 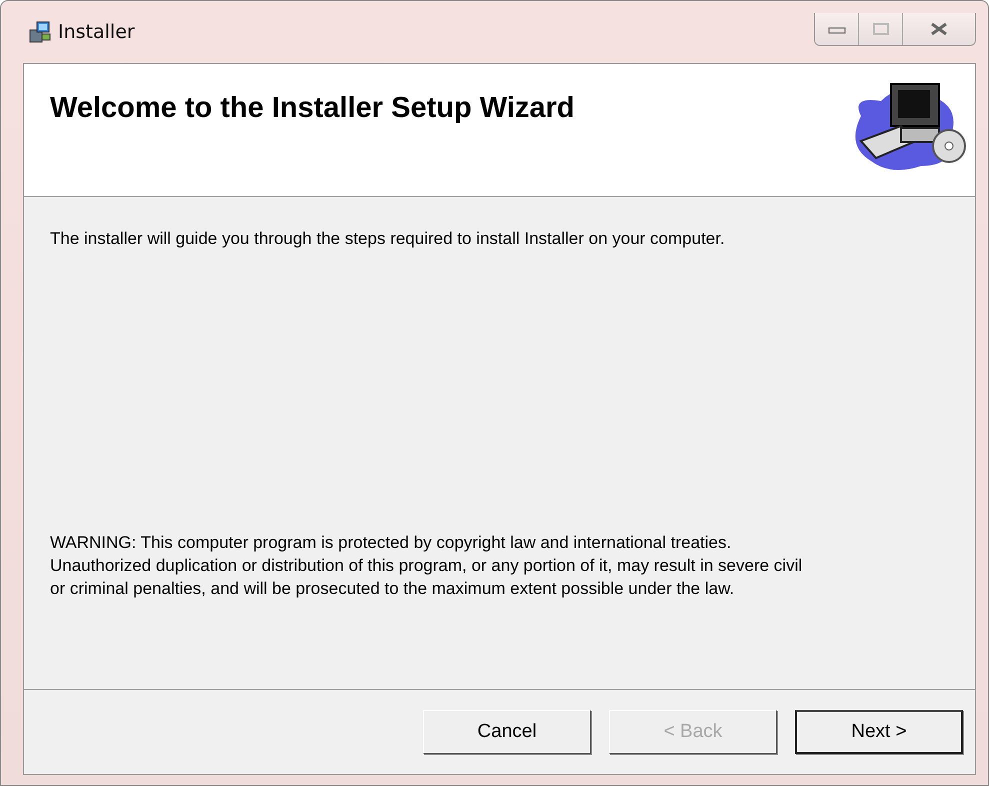 I want to click on maximize-icon, so click(x=881, y=29).